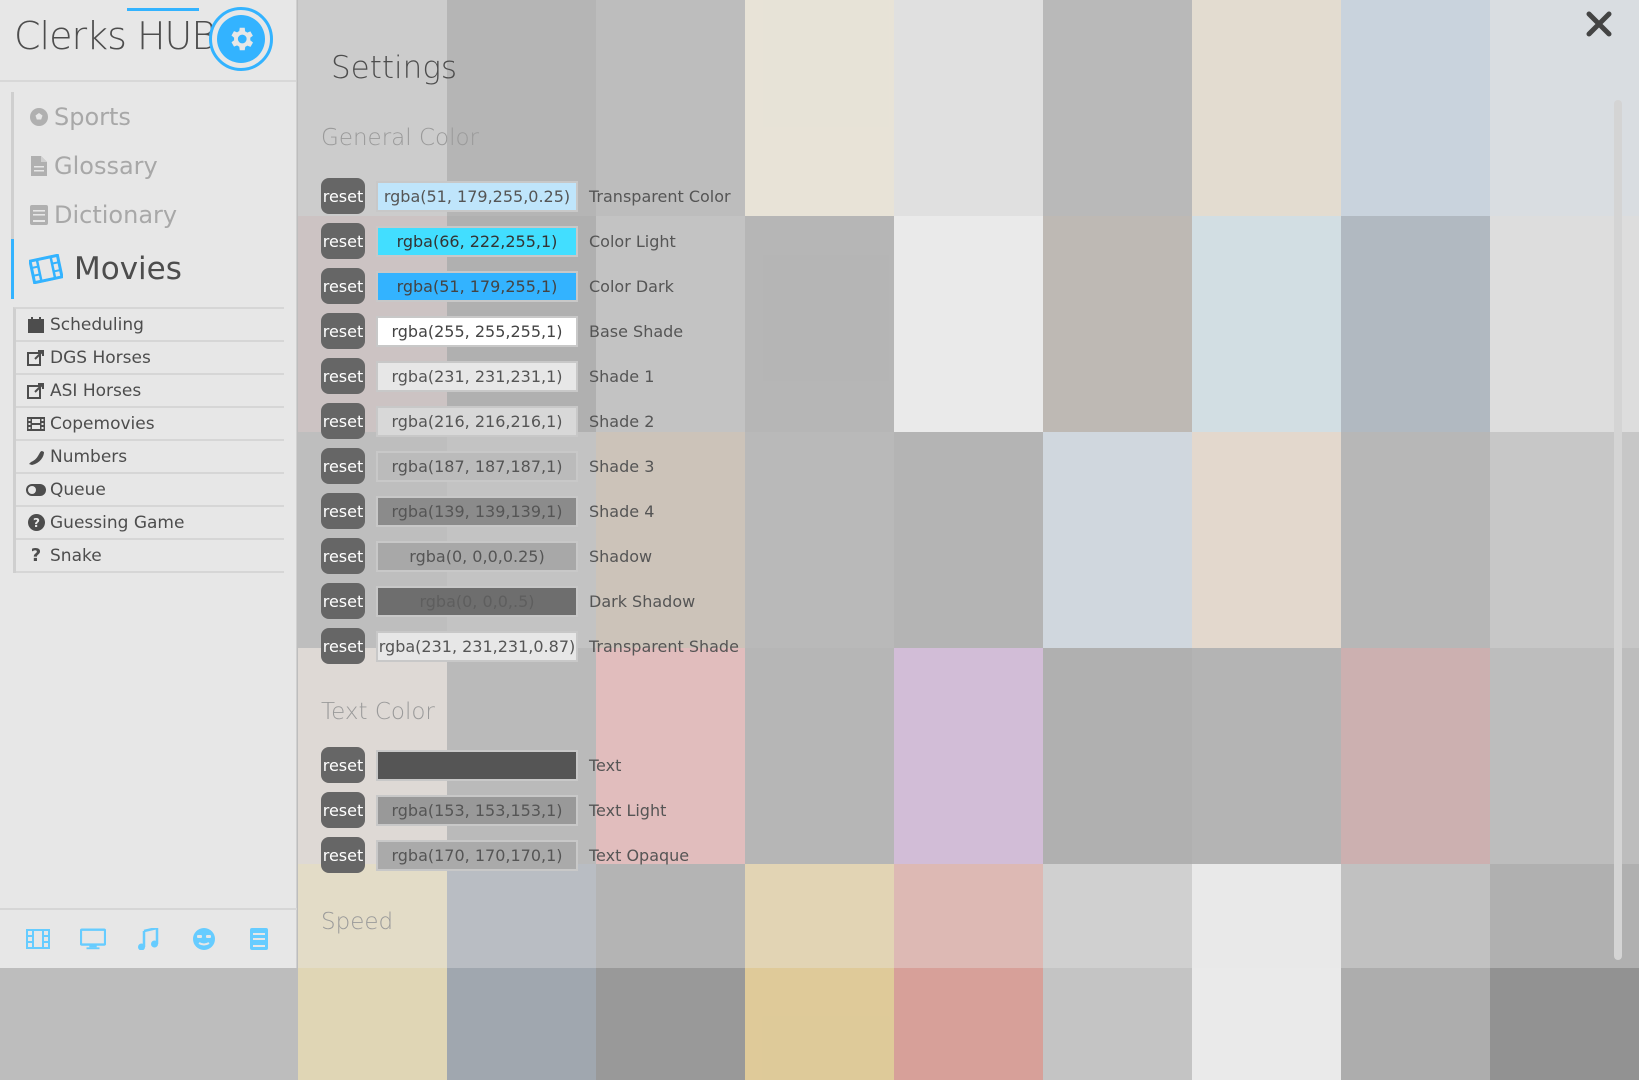 The image size is (1639, 1080). Describe the element at coordinates (116, 214) in the screenshot. I see `nav-label: Dictionary` at that location.